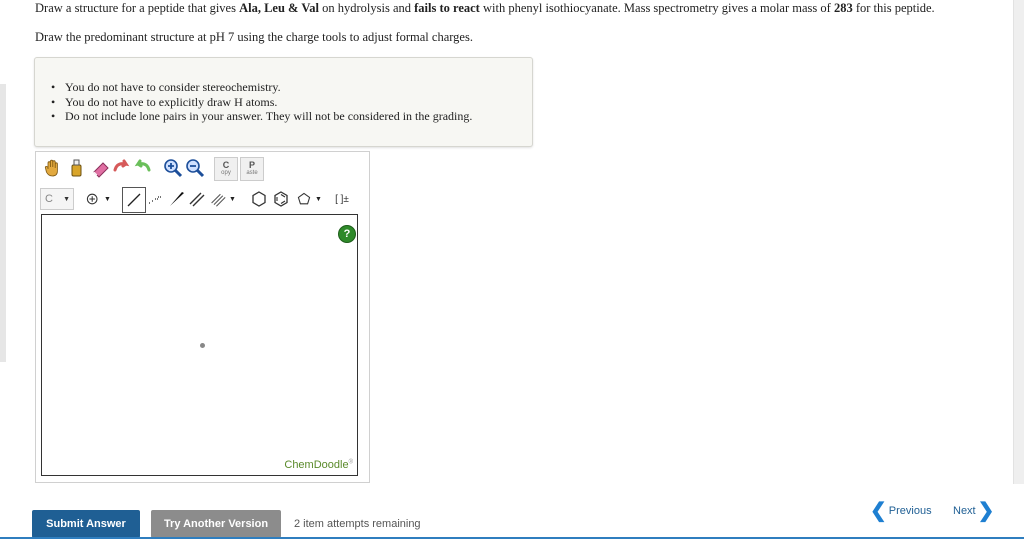  Describe the element at coordinates (226, 173) in the screenshot. I see `copy-label-bottom: opy` at that location.